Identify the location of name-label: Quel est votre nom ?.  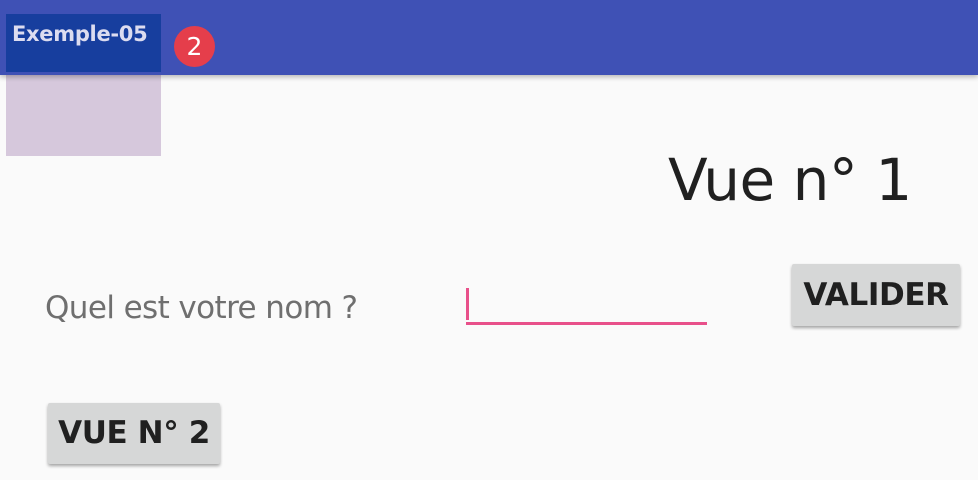
(201, 308).